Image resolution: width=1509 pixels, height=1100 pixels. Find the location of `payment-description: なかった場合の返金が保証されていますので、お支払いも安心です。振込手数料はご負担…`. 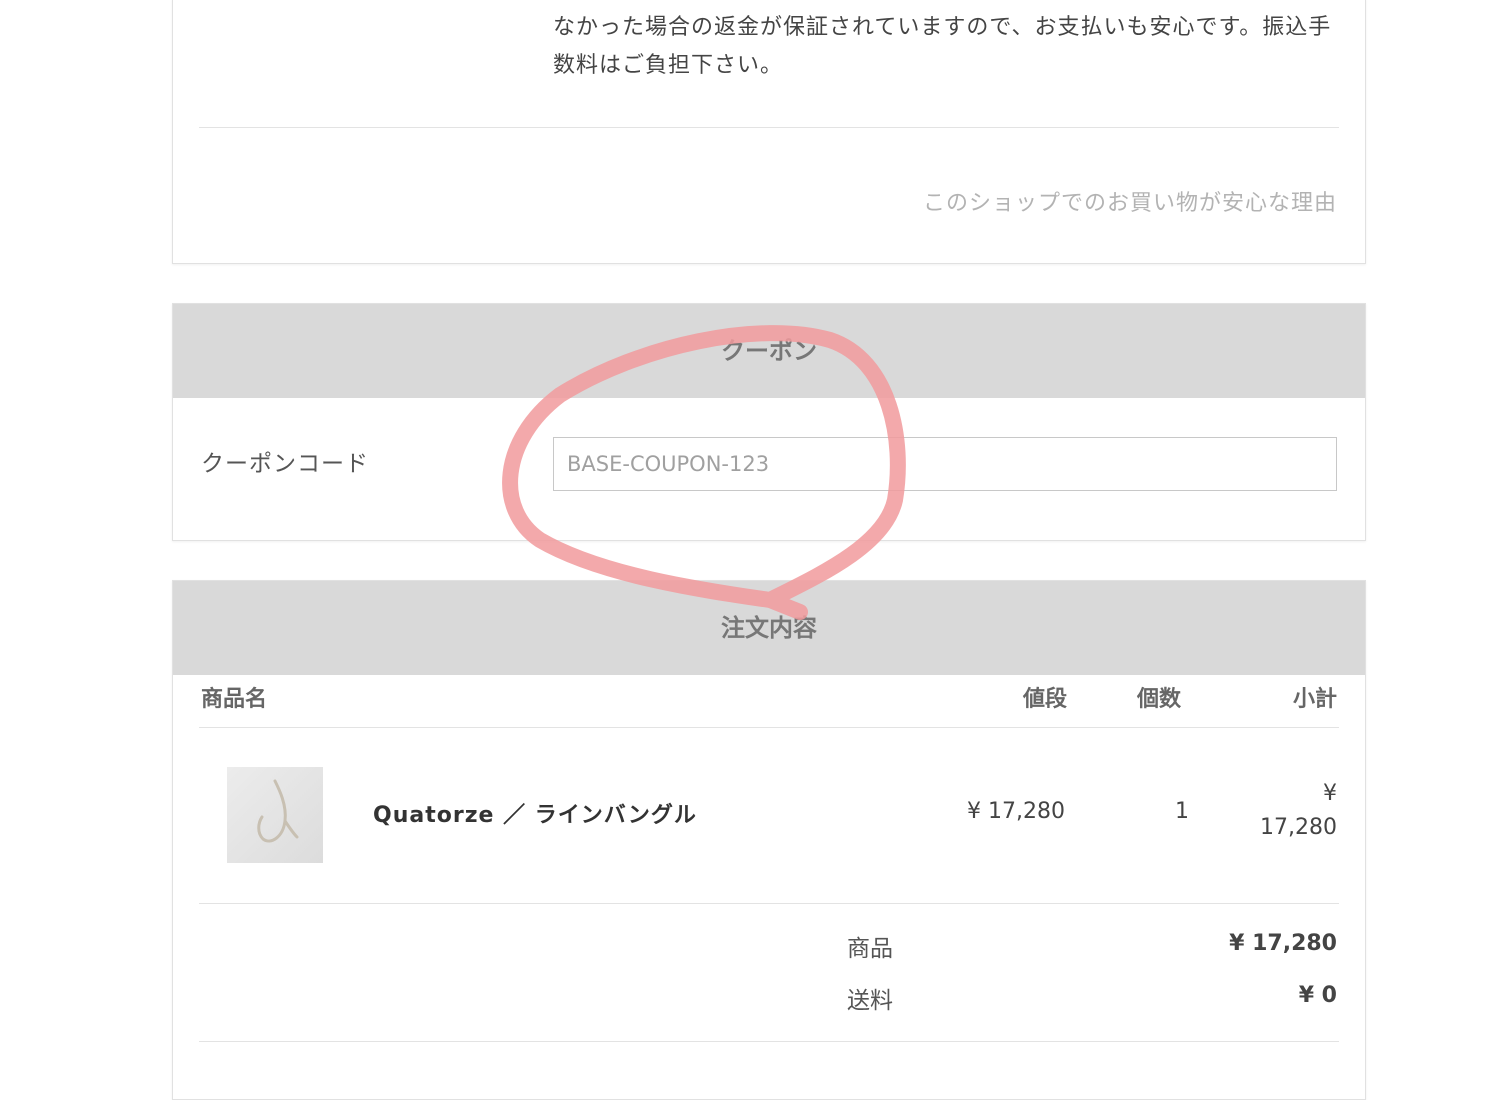

payment-description: なかった場合の返金が保証されていますので、お支払いも安心です。振込手数料はご負担… is located at coordinates (942, 46).